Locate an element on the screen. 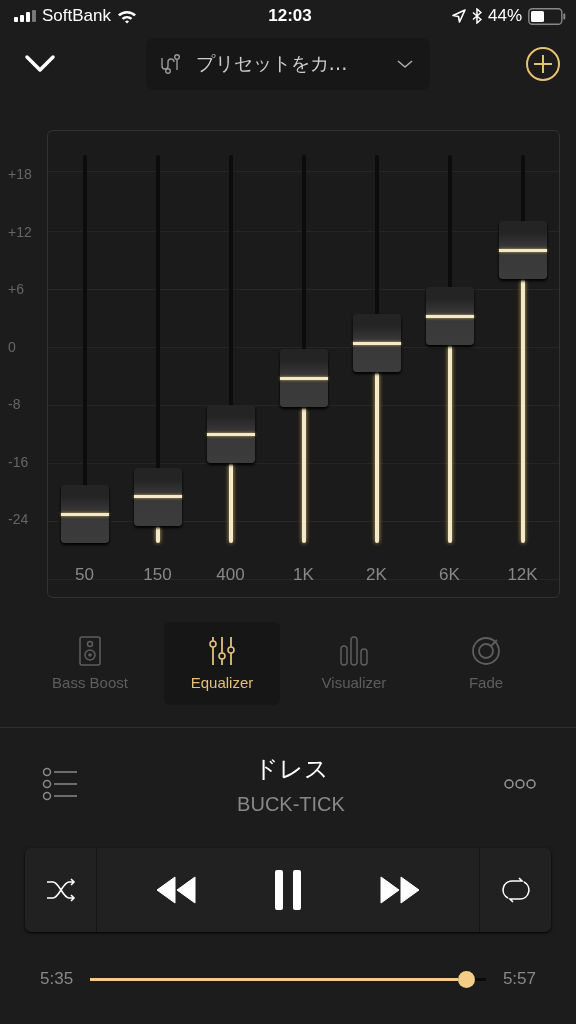 The width and height of the screenshot is (576, 1024). mode-tab: Bass Boost is located at coordinates (90, 663).